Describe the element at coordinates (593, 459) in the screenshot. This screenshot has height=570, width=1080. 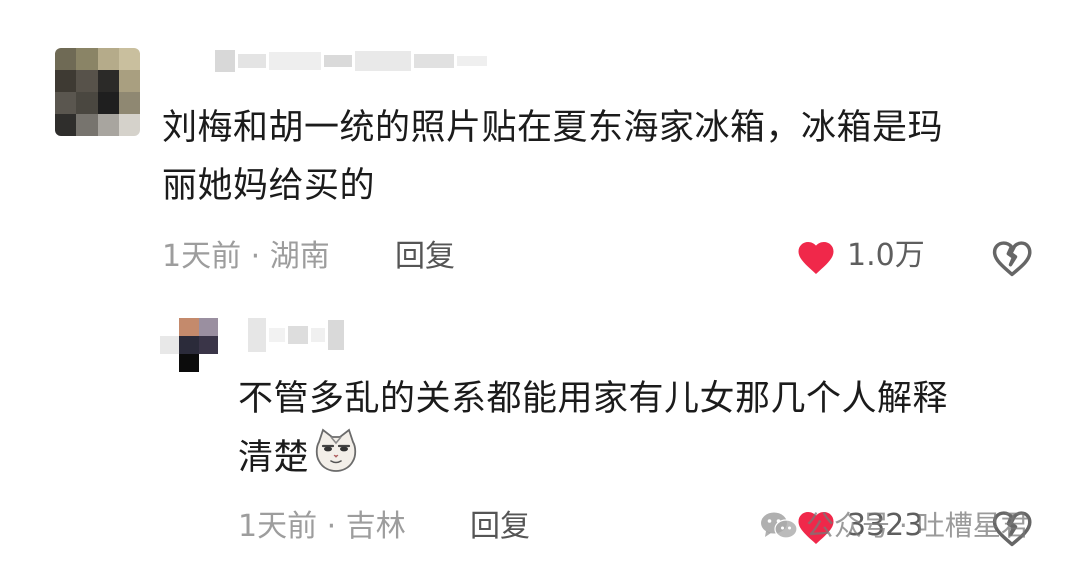
I see `reply-text-line: 清楚` at that location.